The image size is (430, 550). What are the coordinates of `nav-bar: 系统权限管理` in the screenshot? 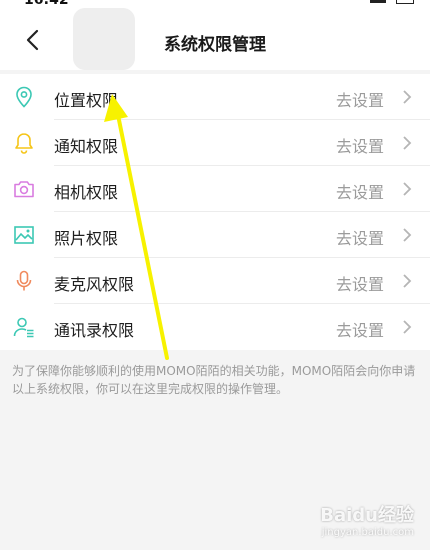 It's located at (215, 39).